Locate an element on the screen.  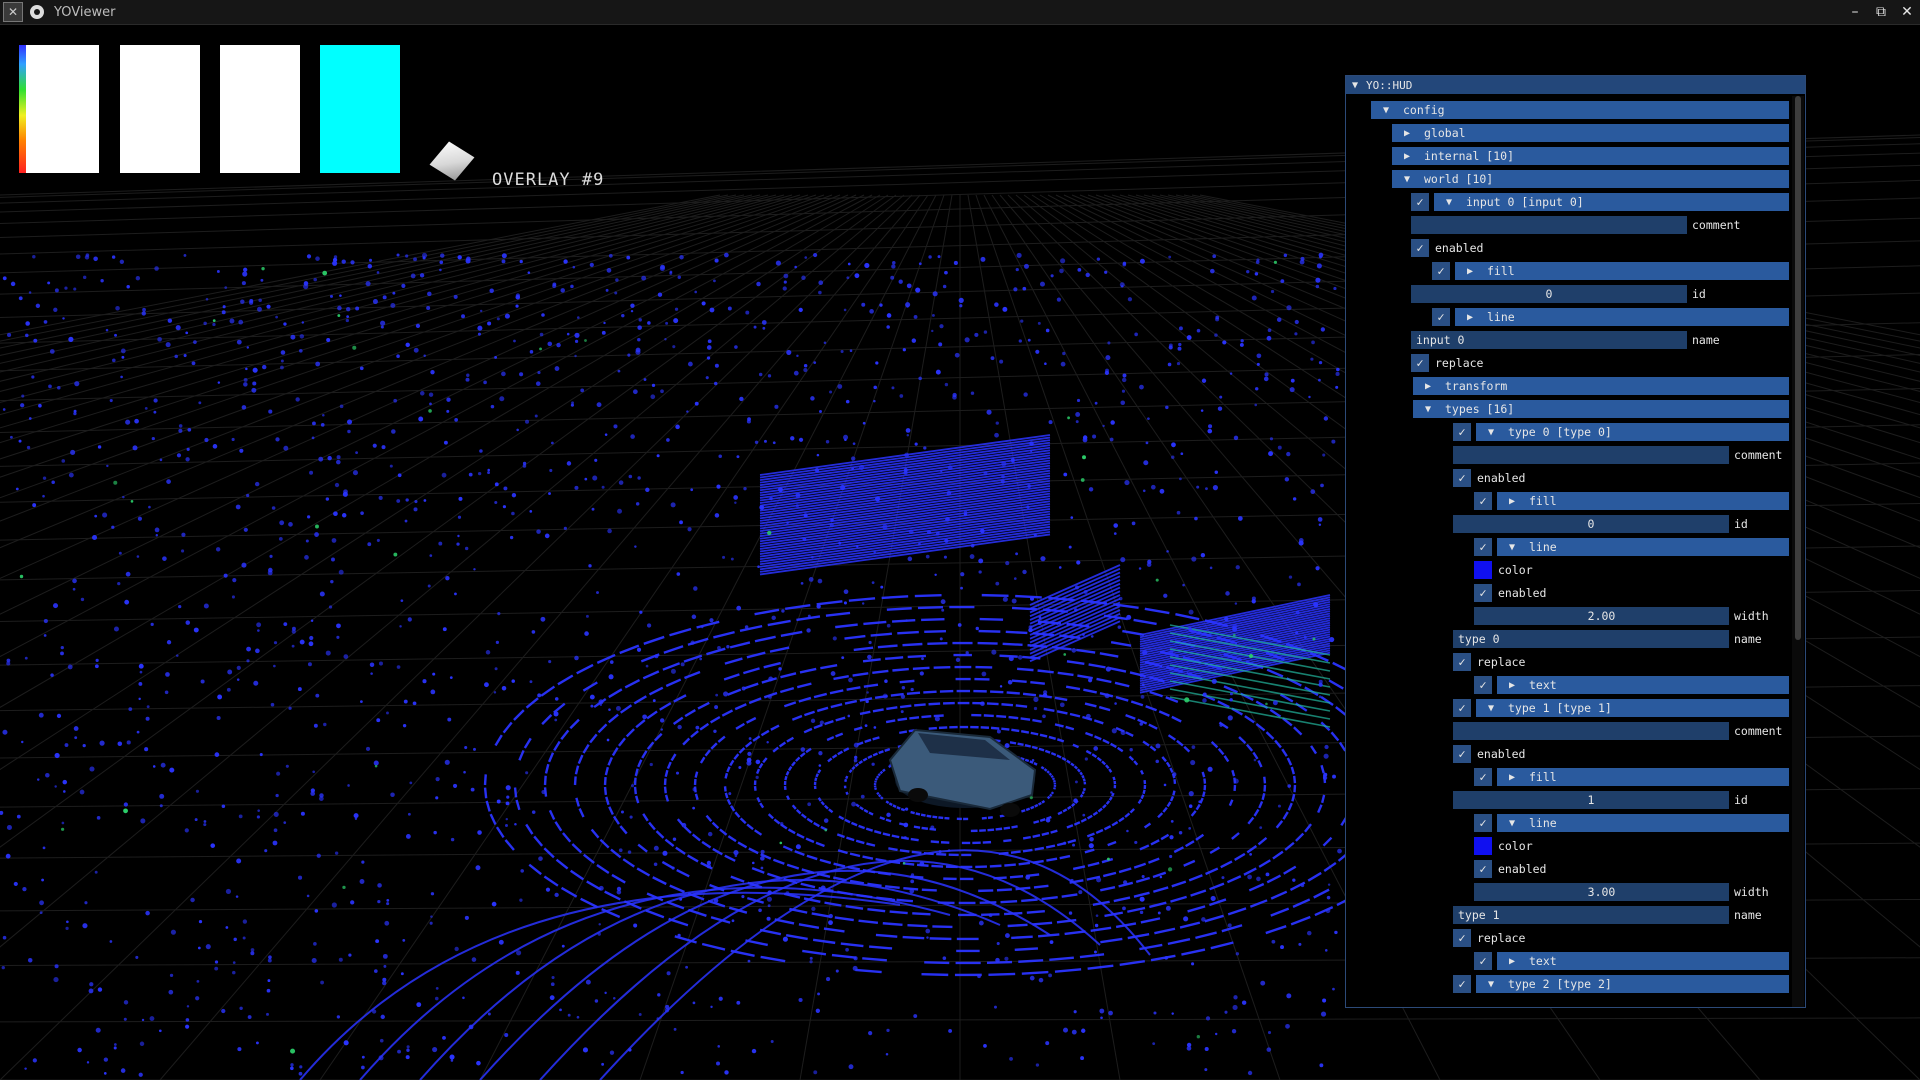
tree-node-config: ▼ config is located at coordinates (1580, 110).